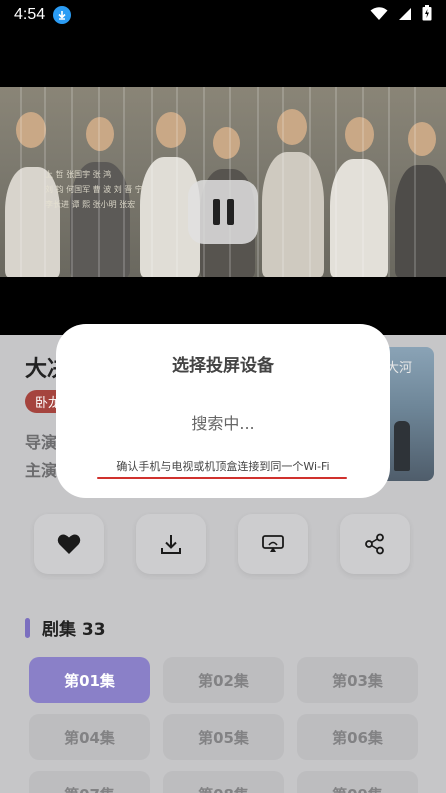 Image resolution: width=446 pixels, height=793 pixels. What do you see at coordinates (223, 15) in the screenshot?
I see `status-bar: 4:54` at bounding box center [223, 15].